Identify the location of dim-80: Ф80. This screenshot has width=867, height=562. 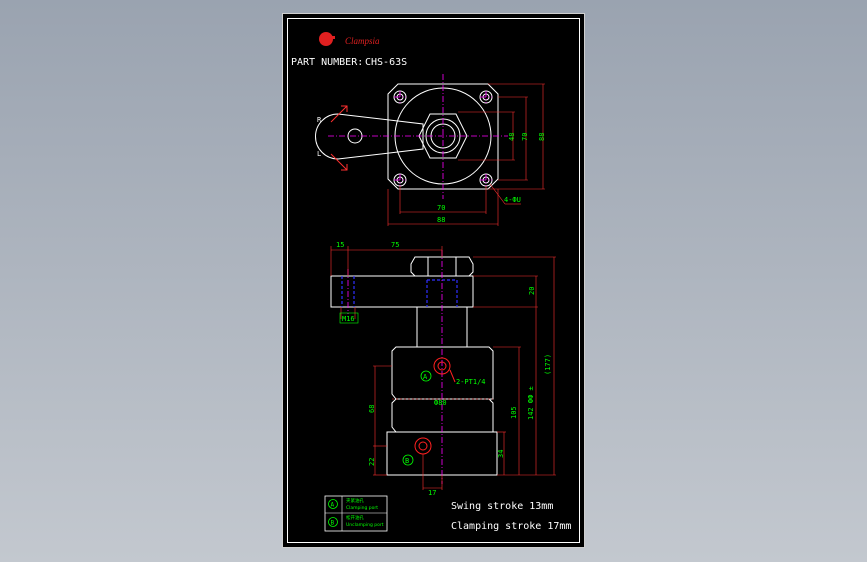
(440, 403).